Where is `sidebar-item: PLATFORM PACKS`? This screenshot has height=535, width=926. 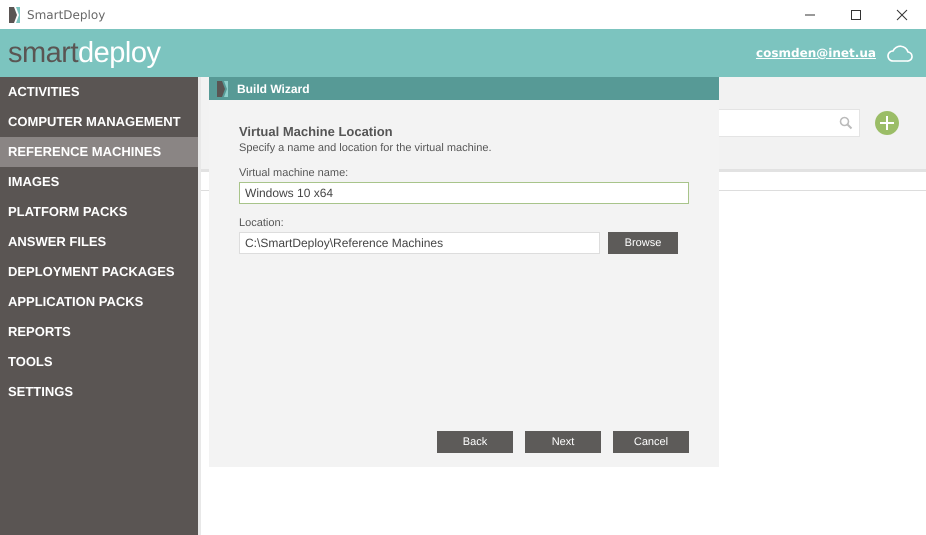
sidebar-item: PLATFORM PACKS is located at coordinates (99, 212).